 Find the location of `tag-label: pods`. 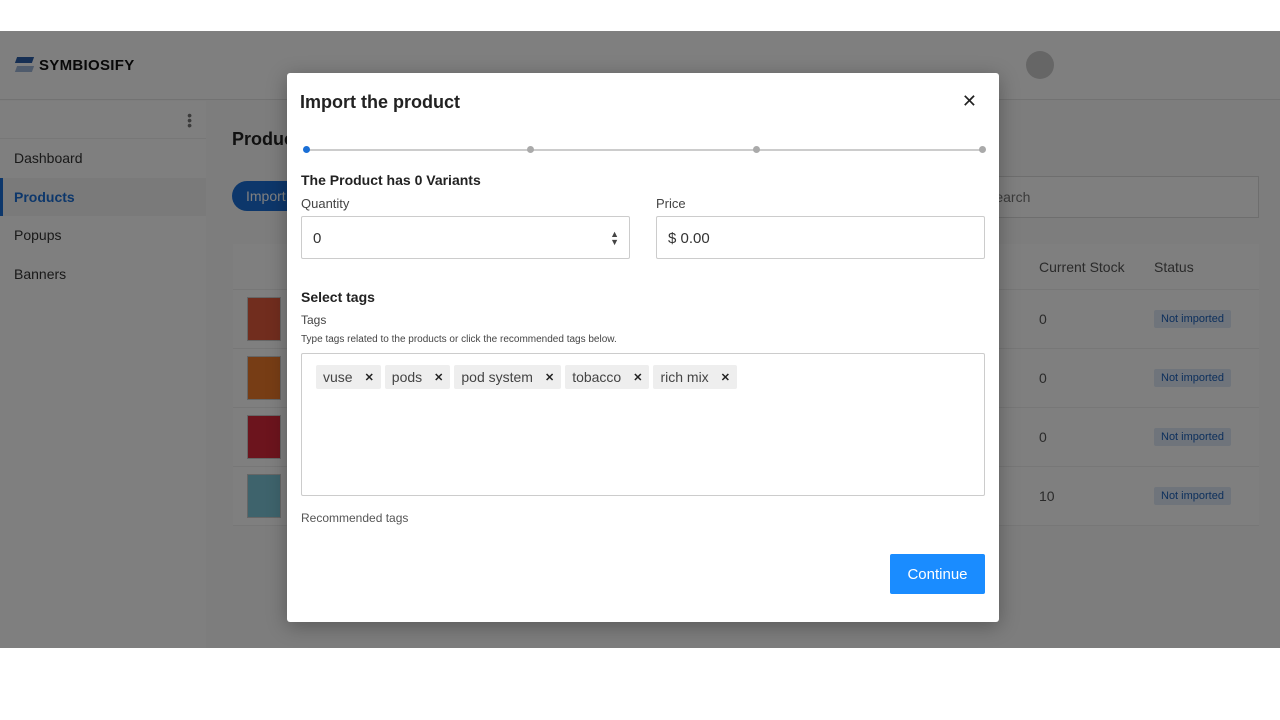

tag-label: pods is located at coordinates (407, 377).